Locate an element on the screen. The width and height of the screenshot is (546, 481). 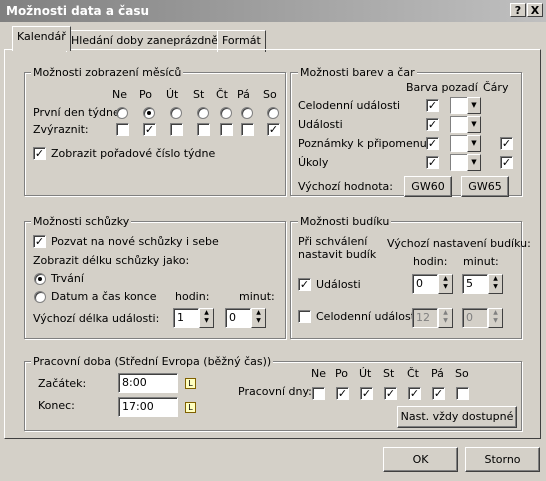
alarm-events-label: Události is located at coordinates (338, 284).